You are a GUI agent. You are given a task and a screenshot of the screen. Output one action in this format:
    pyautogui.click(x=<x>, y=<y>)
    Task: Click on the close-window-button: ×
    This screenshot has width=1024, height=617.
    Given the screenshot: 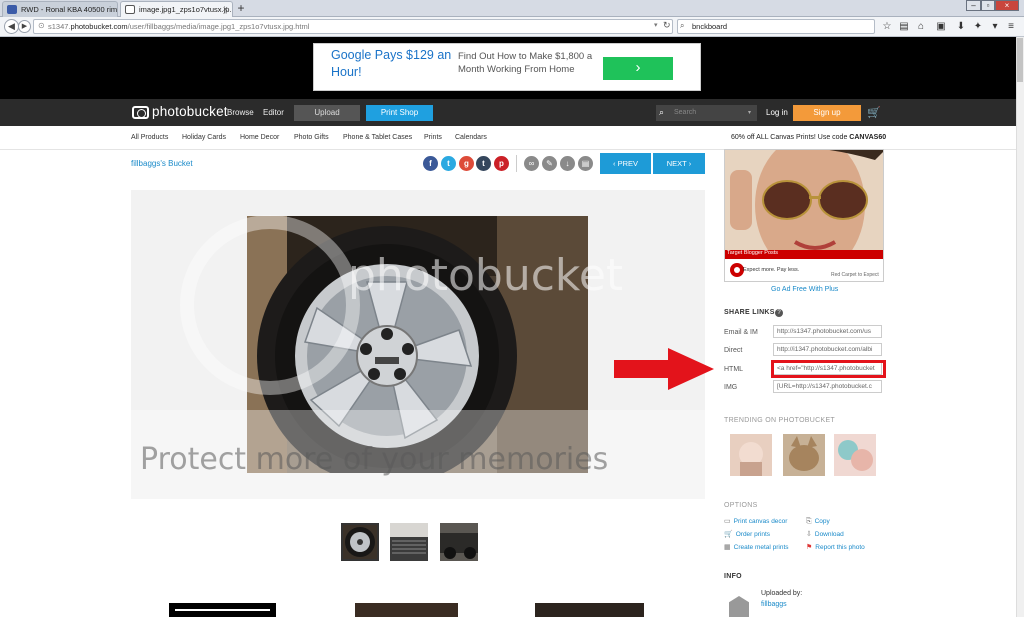 What is the action you would take?
    pyautogui.click(x=1007, y=5)
    